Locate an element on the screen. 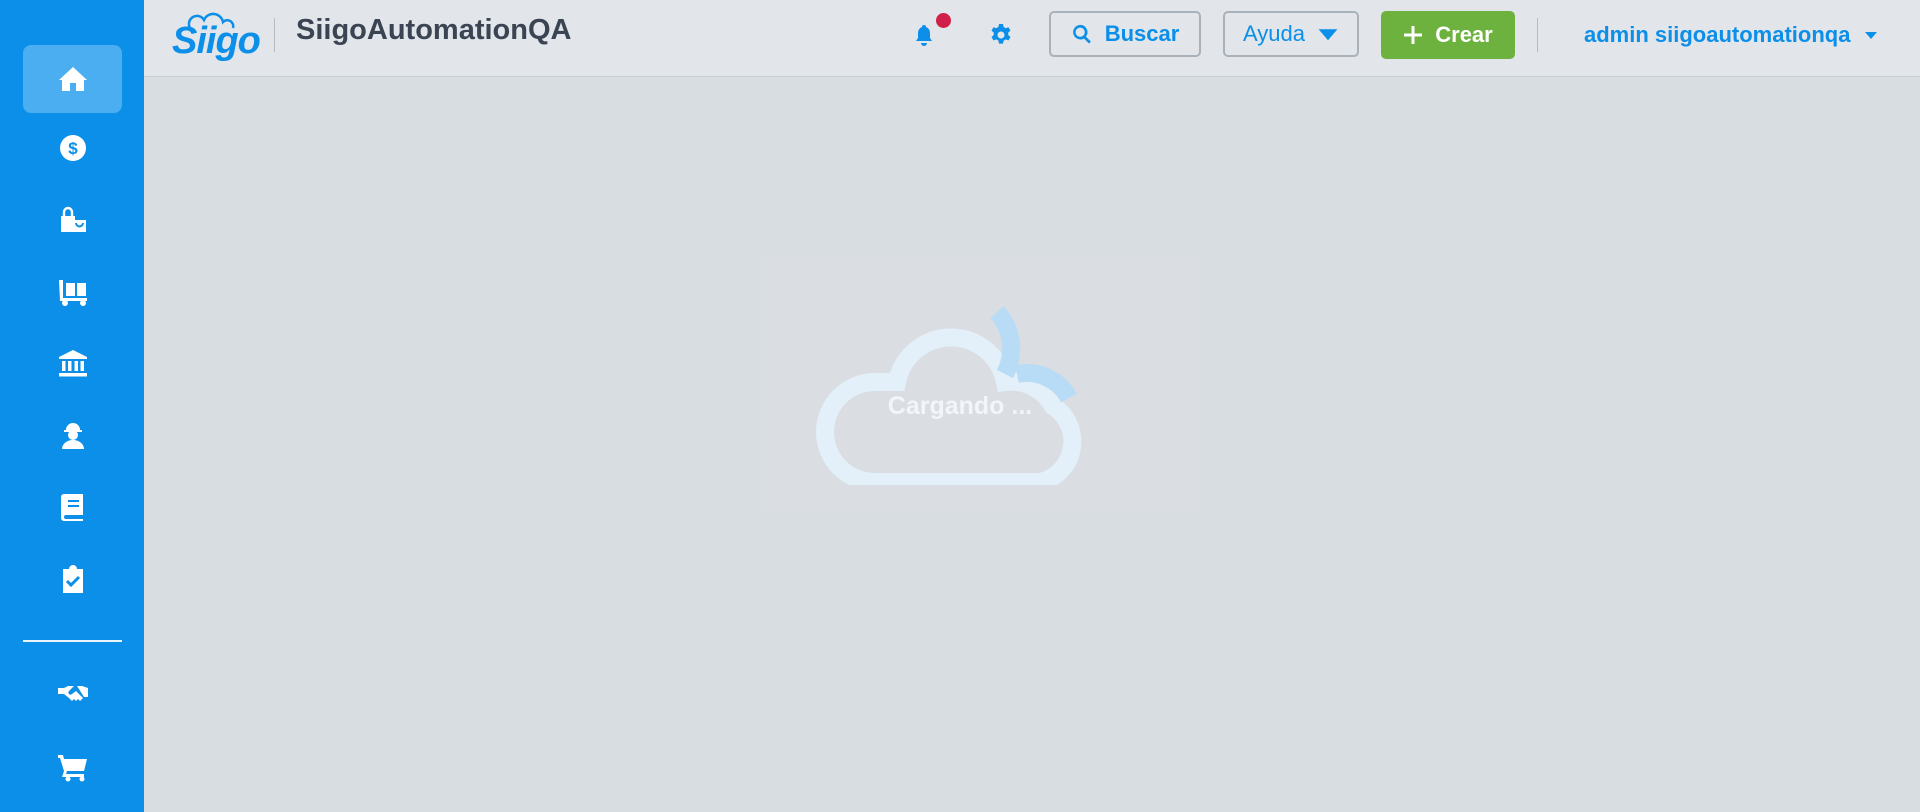  search-button: Buscar is located at coordinates (1125, 34).